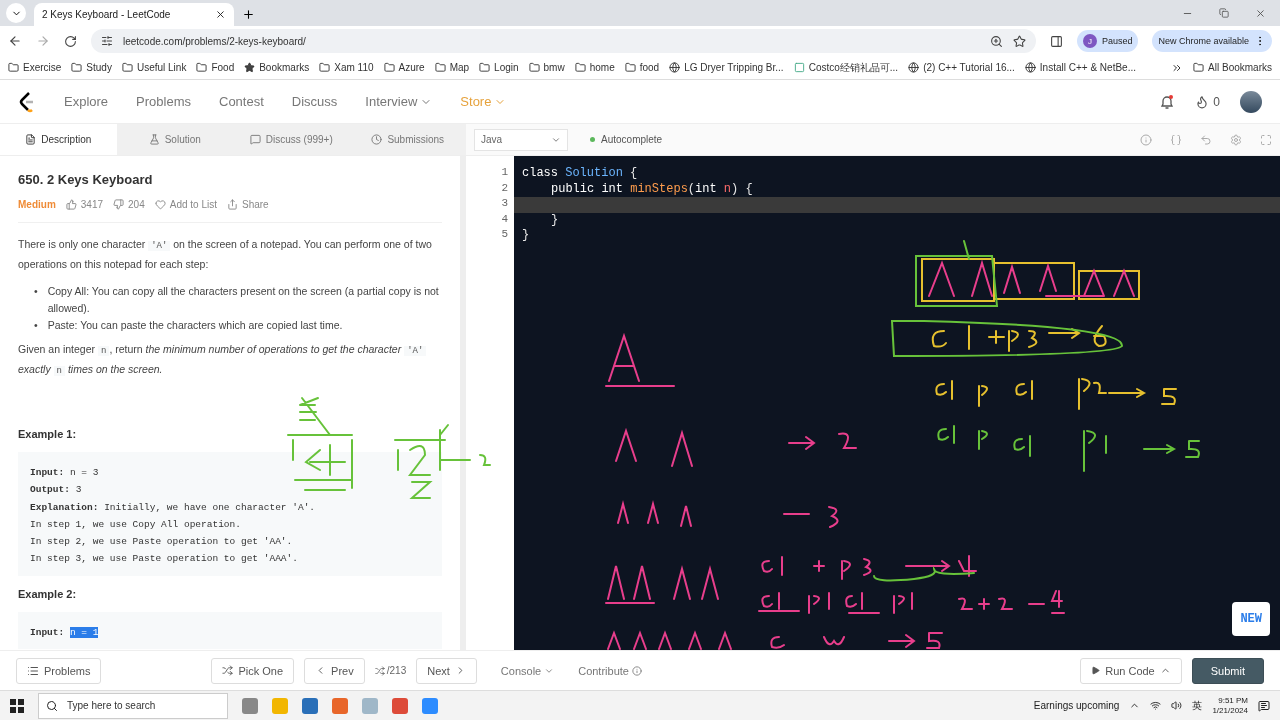  What do you see at coordinates (107, 41) in the screenshot?
I see `site-settings-icon` at bounding box center [107, 41].